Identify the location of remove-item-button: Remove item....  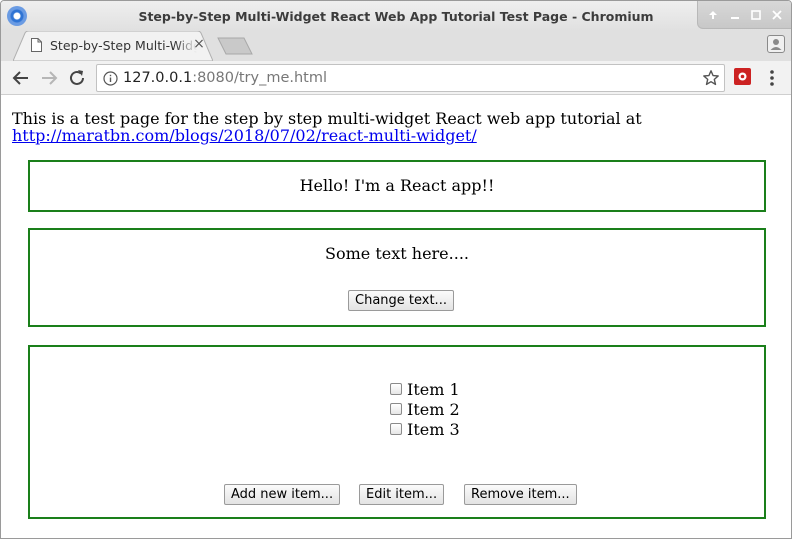
(520, 494).